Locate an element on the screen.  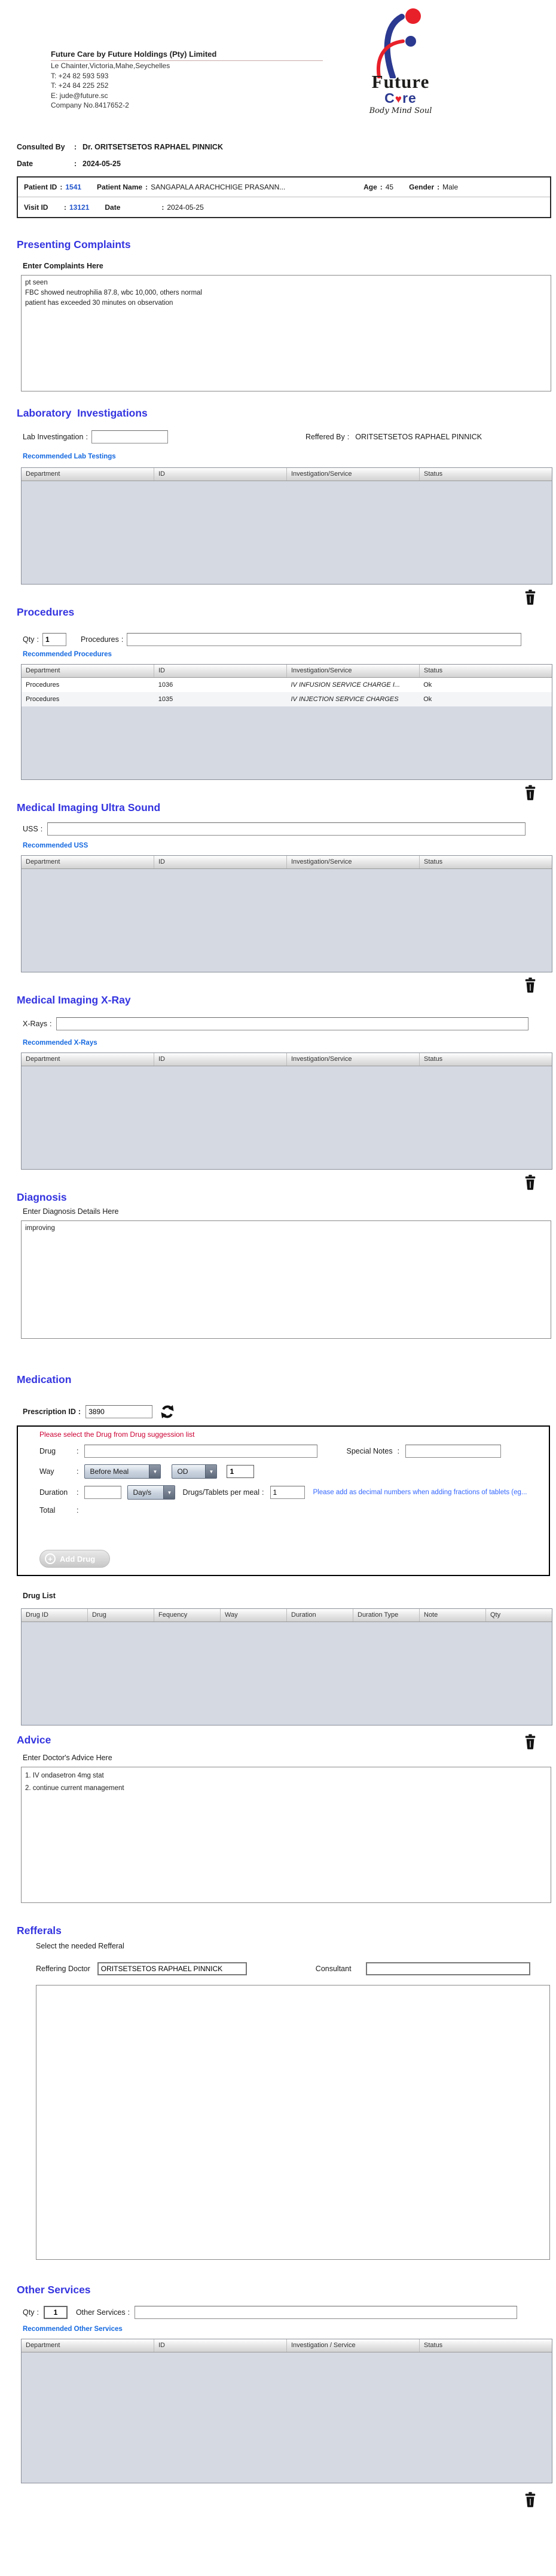
duration-input is located at coordinates (103, 1492).